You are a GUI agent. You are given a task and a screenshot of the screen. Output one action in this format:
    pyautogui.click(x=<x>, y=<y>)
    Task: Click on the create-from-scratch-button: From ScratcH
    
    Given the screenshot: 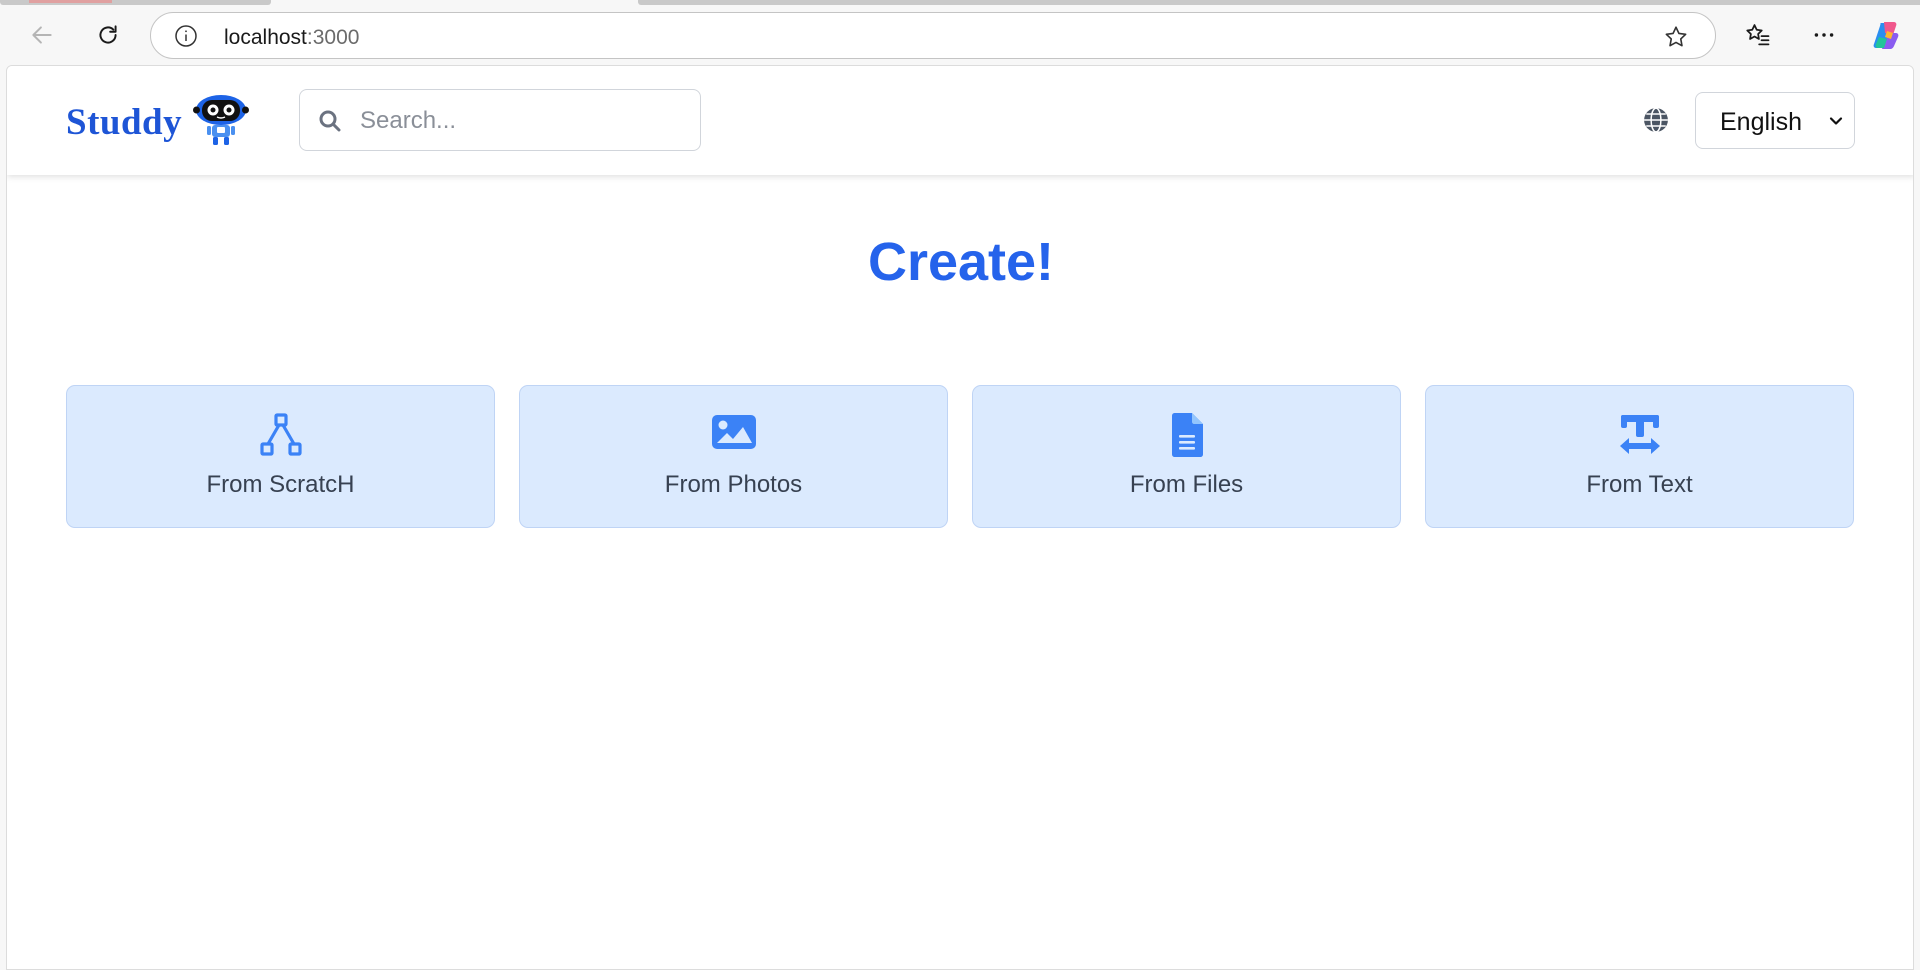 What is the action you would take?
    pyautogui.click(x=280, y=456)
    